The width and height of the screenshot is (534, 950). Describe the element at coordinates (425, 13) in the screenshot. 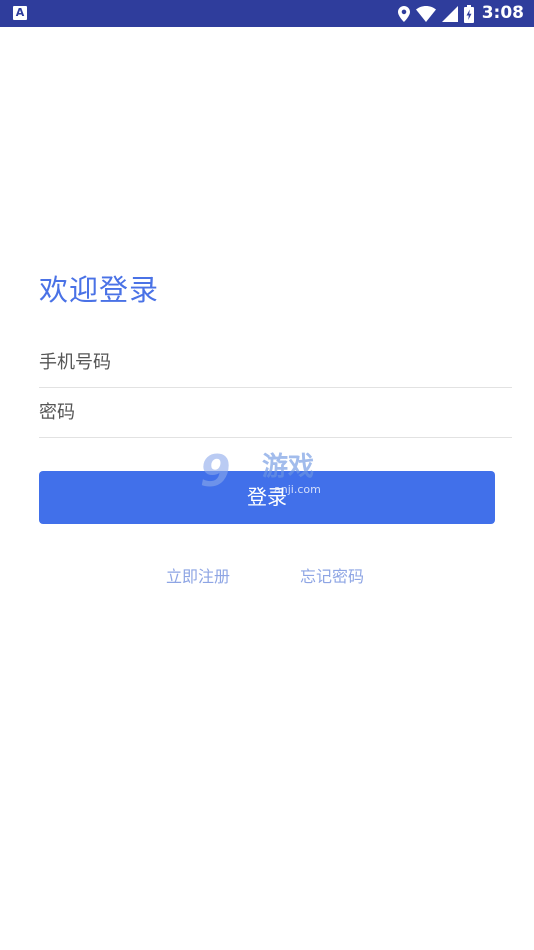

I see `wifi-icon` at that location.